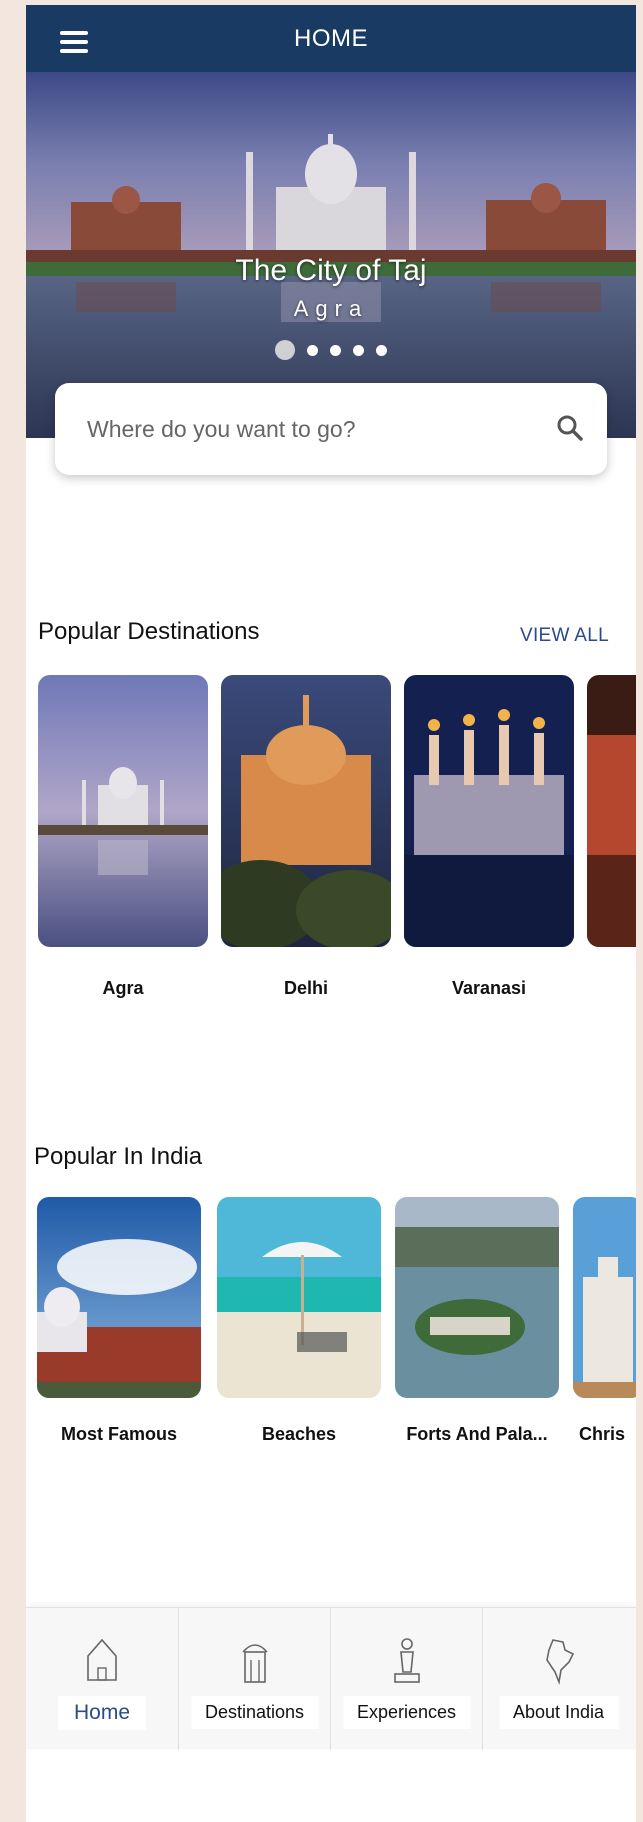 The height and width of the screenshot is (1822, 643). Describe the element at coordinates (602, 1434) in the screenshot. I see `category-label: Chris` at that location.